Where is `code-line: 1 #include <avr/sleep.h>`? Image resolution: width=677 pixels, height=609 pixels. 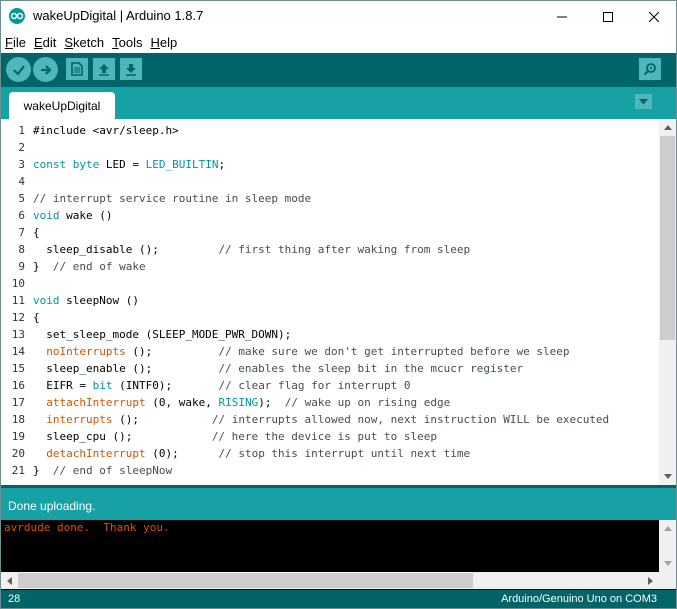 code-line: 1 #include <avr/sleep.h> is located at coordinates (330, 130).